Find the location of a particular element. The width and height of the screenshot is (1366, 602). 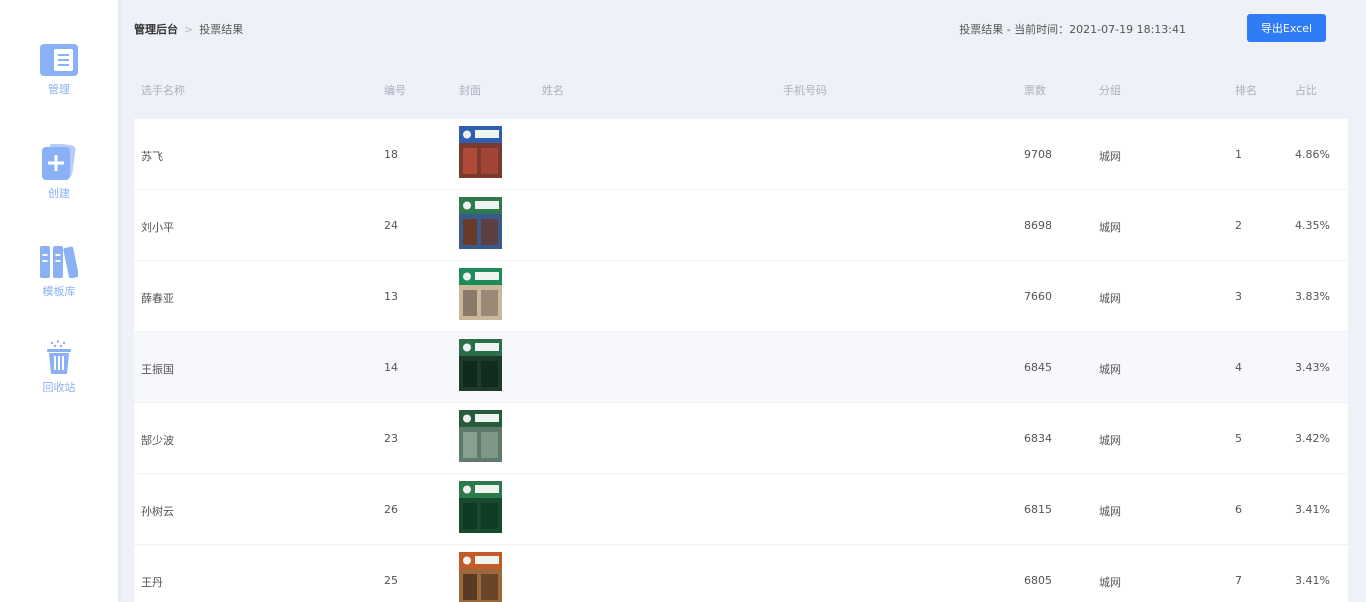

sidebar-item-label: 模板库 is located at coordinates (59, 291).